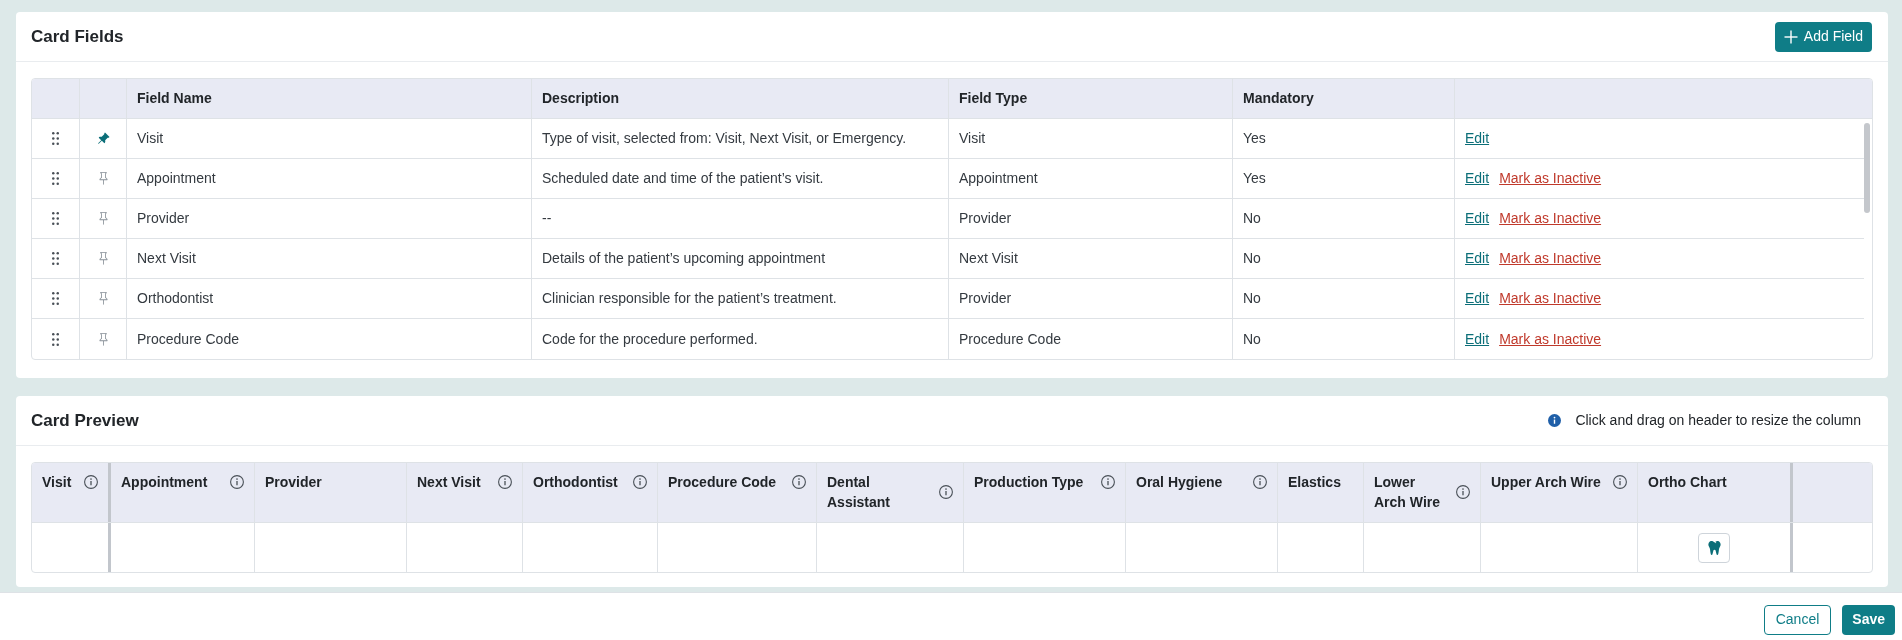 The image size is (1902, 640). I want to click on column-header: Upper Arch Wire, so click(1546, 482).